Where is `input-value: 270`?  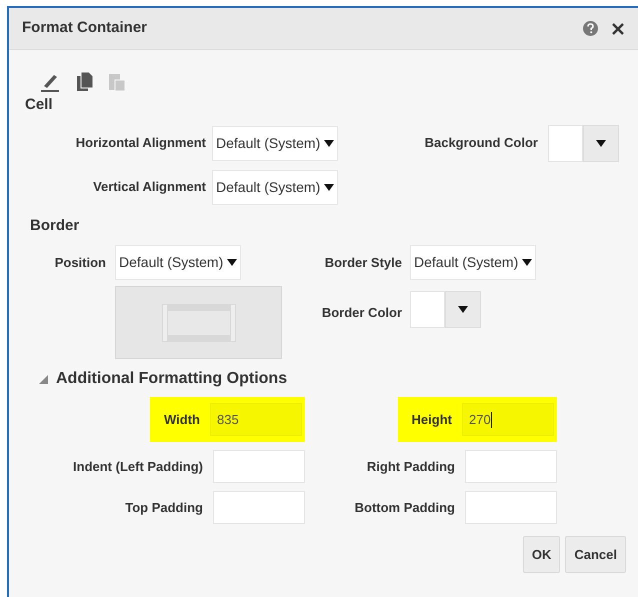 input-value: 270 is located at coordinates (480, 419).